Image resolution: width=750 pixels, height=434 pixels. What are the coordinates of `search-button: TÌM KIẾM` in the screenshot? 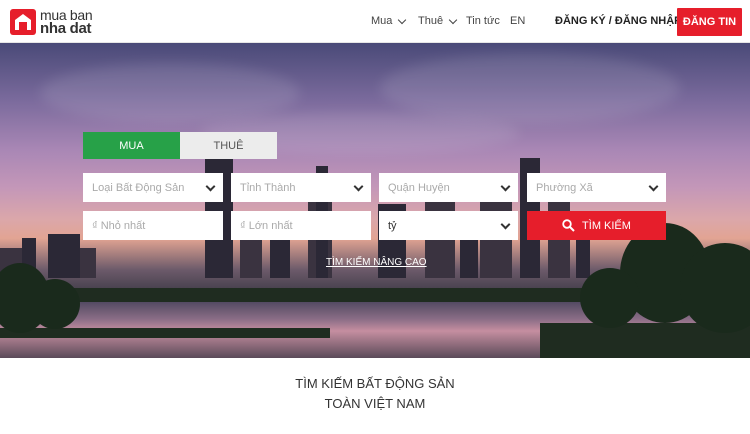 It's located at (596, 225).